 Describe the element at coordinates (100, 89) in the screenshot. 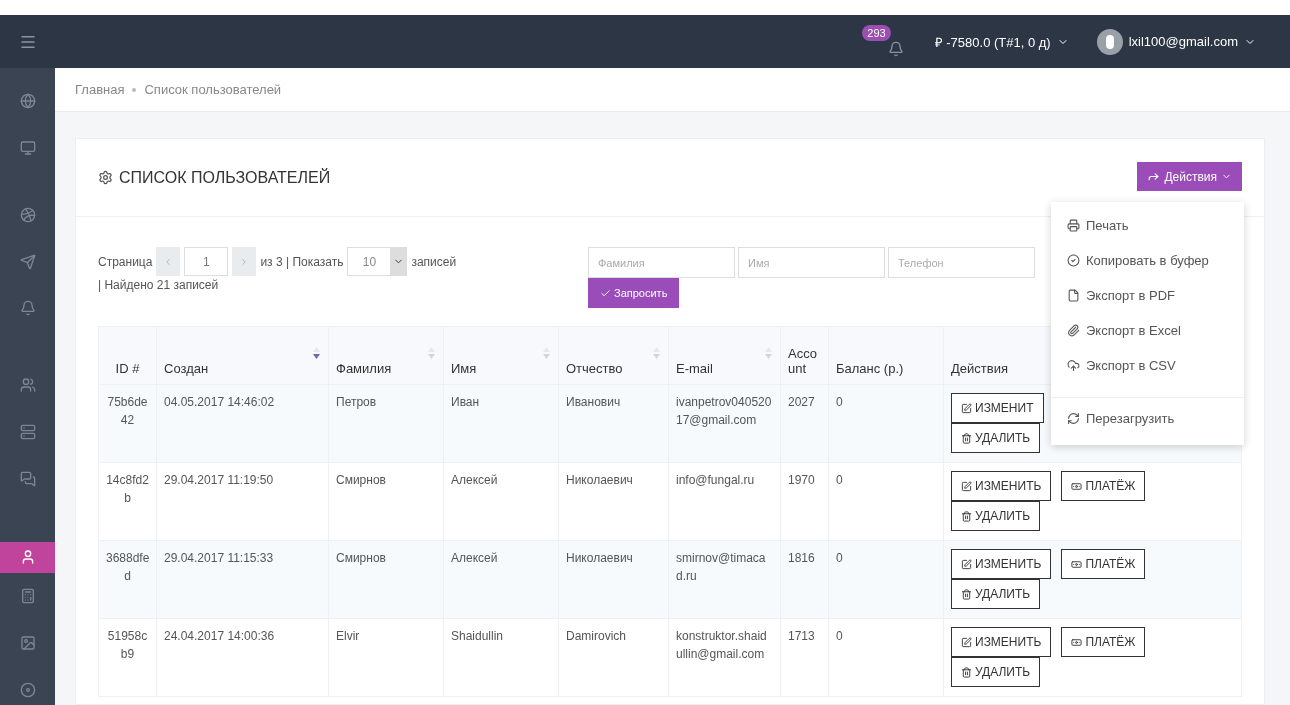

I see `breadcrumb-link: Главная` at that location.